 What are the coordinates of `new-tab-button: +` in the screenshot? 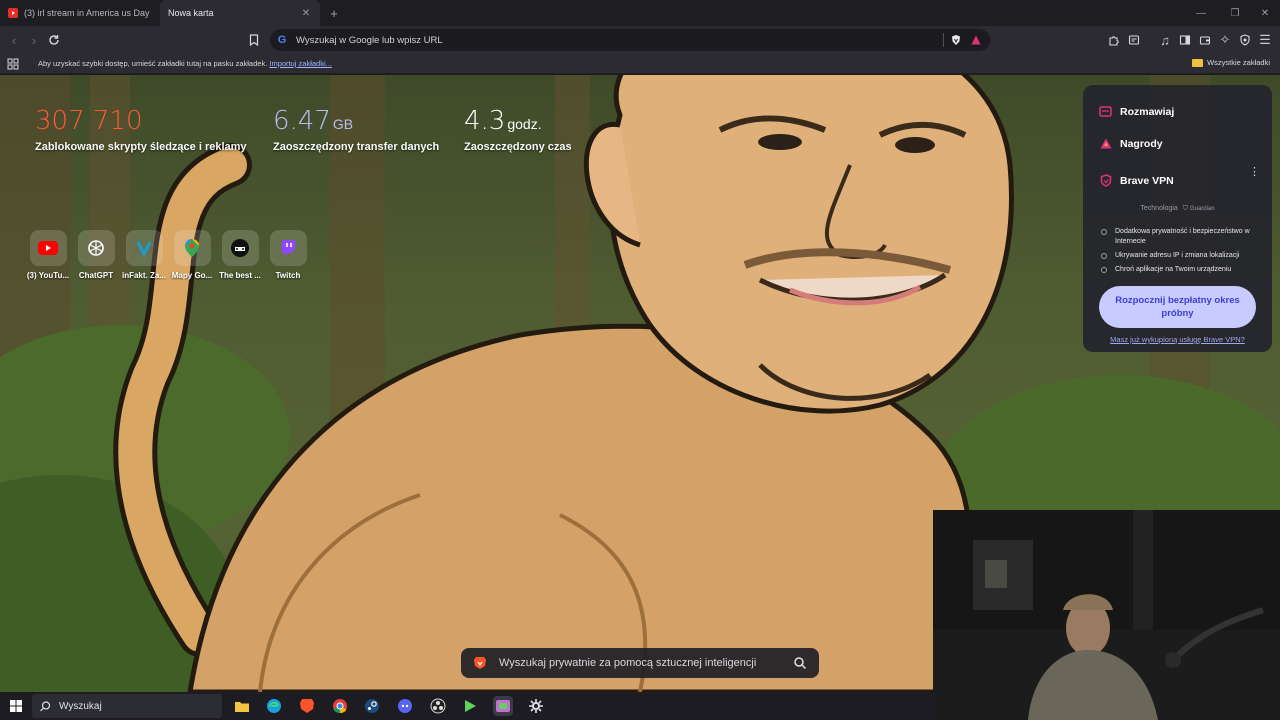 It's located at (334, 13).